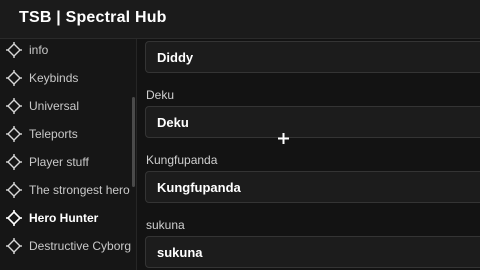 The height and width of the screenshot is (270, 480). I want to click on sidebar-item-keybinds: Keybinds, so click(67, 78).